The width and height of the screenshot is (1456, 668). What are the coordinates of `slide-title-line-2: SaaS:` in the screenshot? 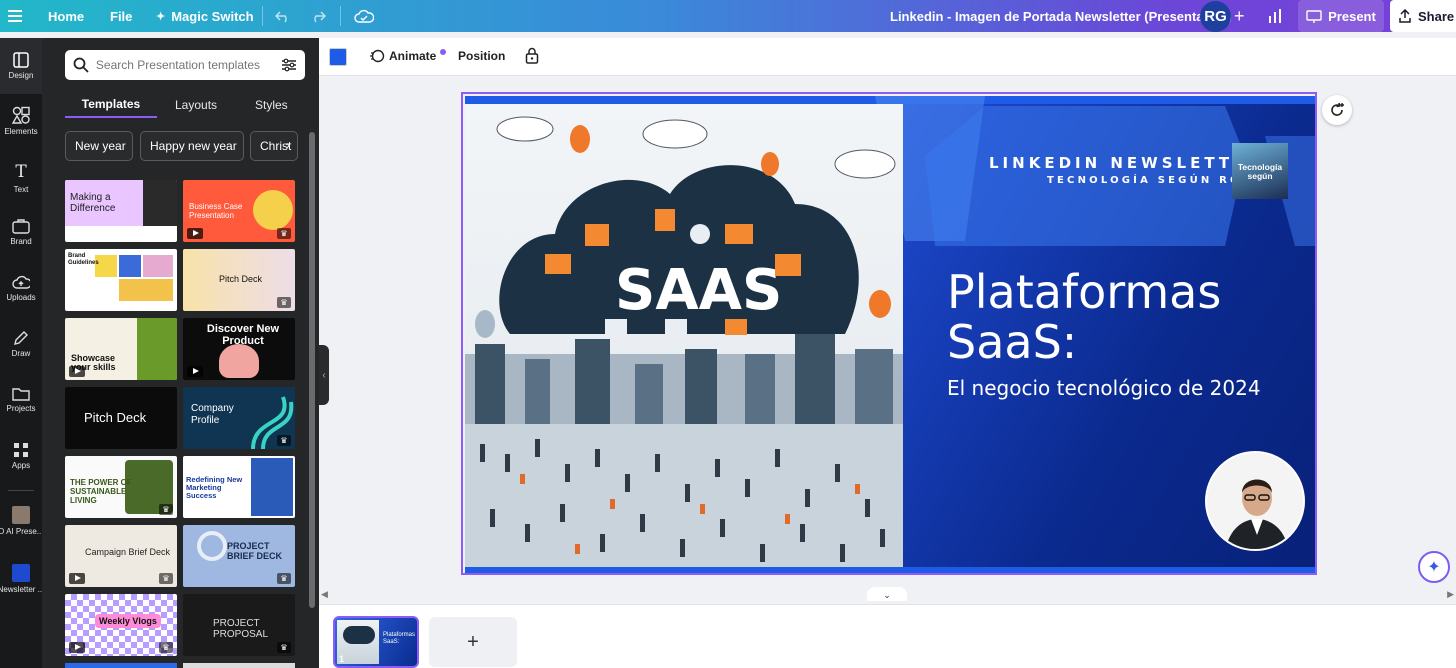 It's located at (1012, 342).